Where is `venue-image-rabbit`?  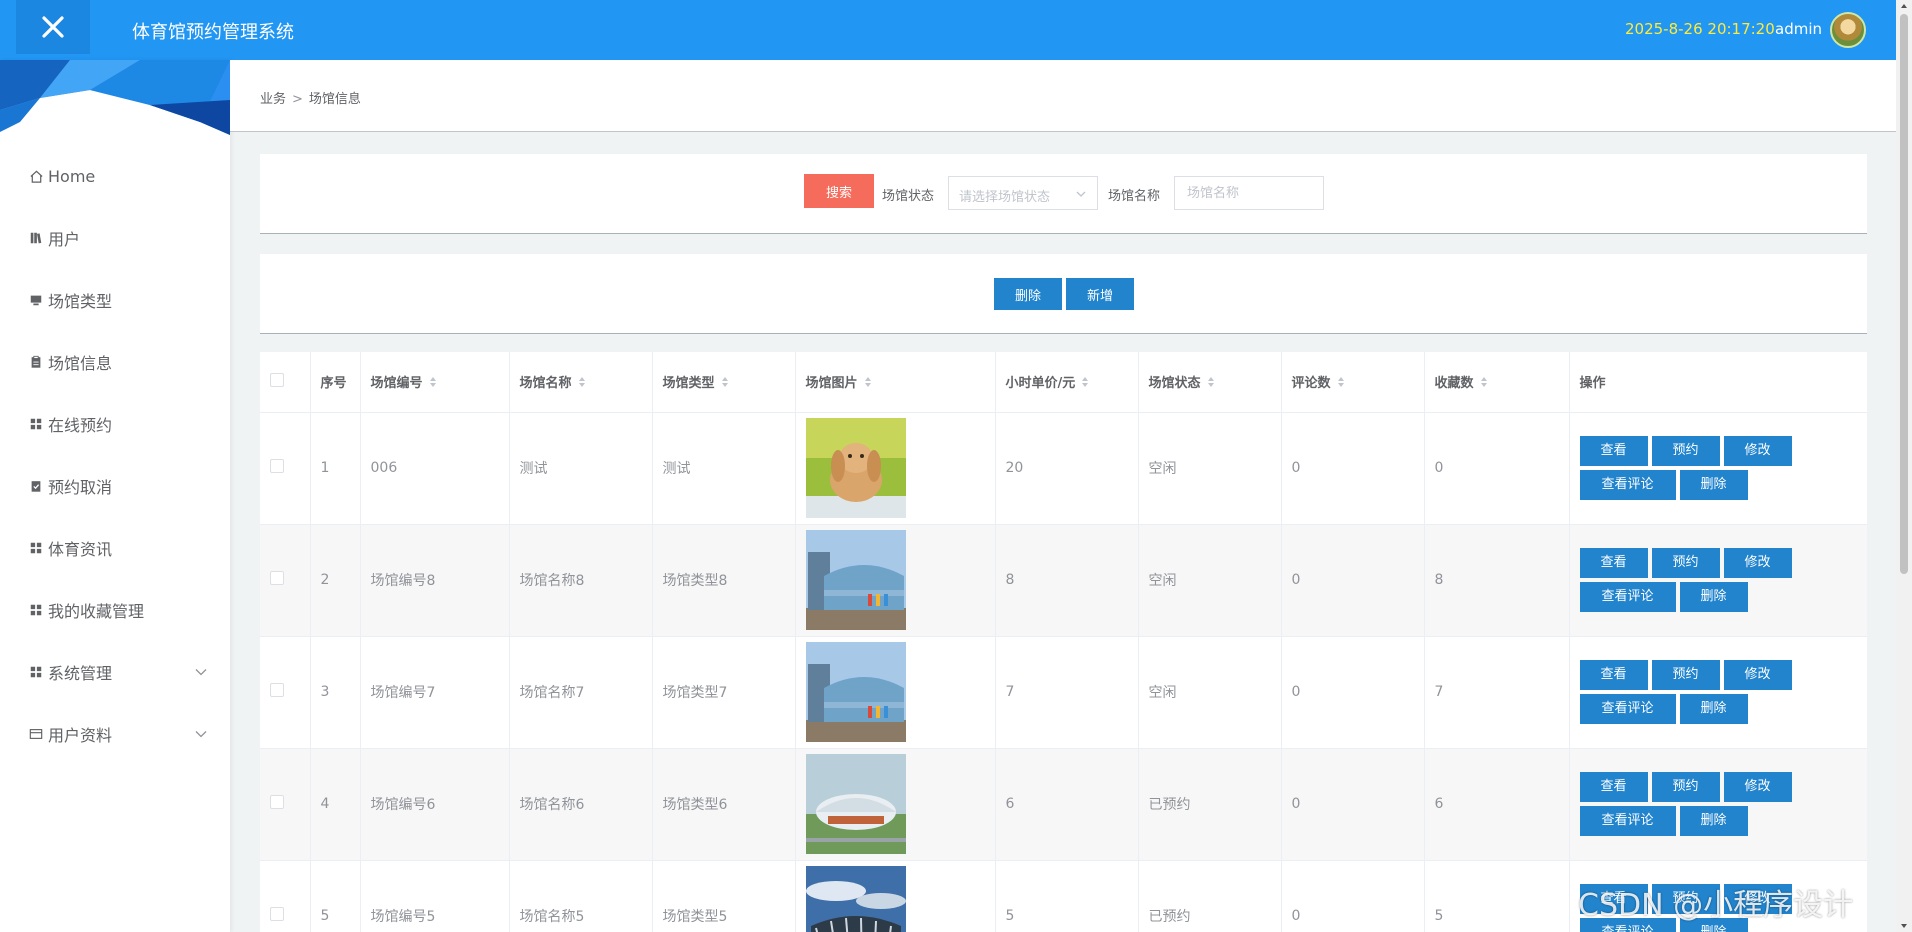 venue-image-rabbit is located at coordinates (855, 468).